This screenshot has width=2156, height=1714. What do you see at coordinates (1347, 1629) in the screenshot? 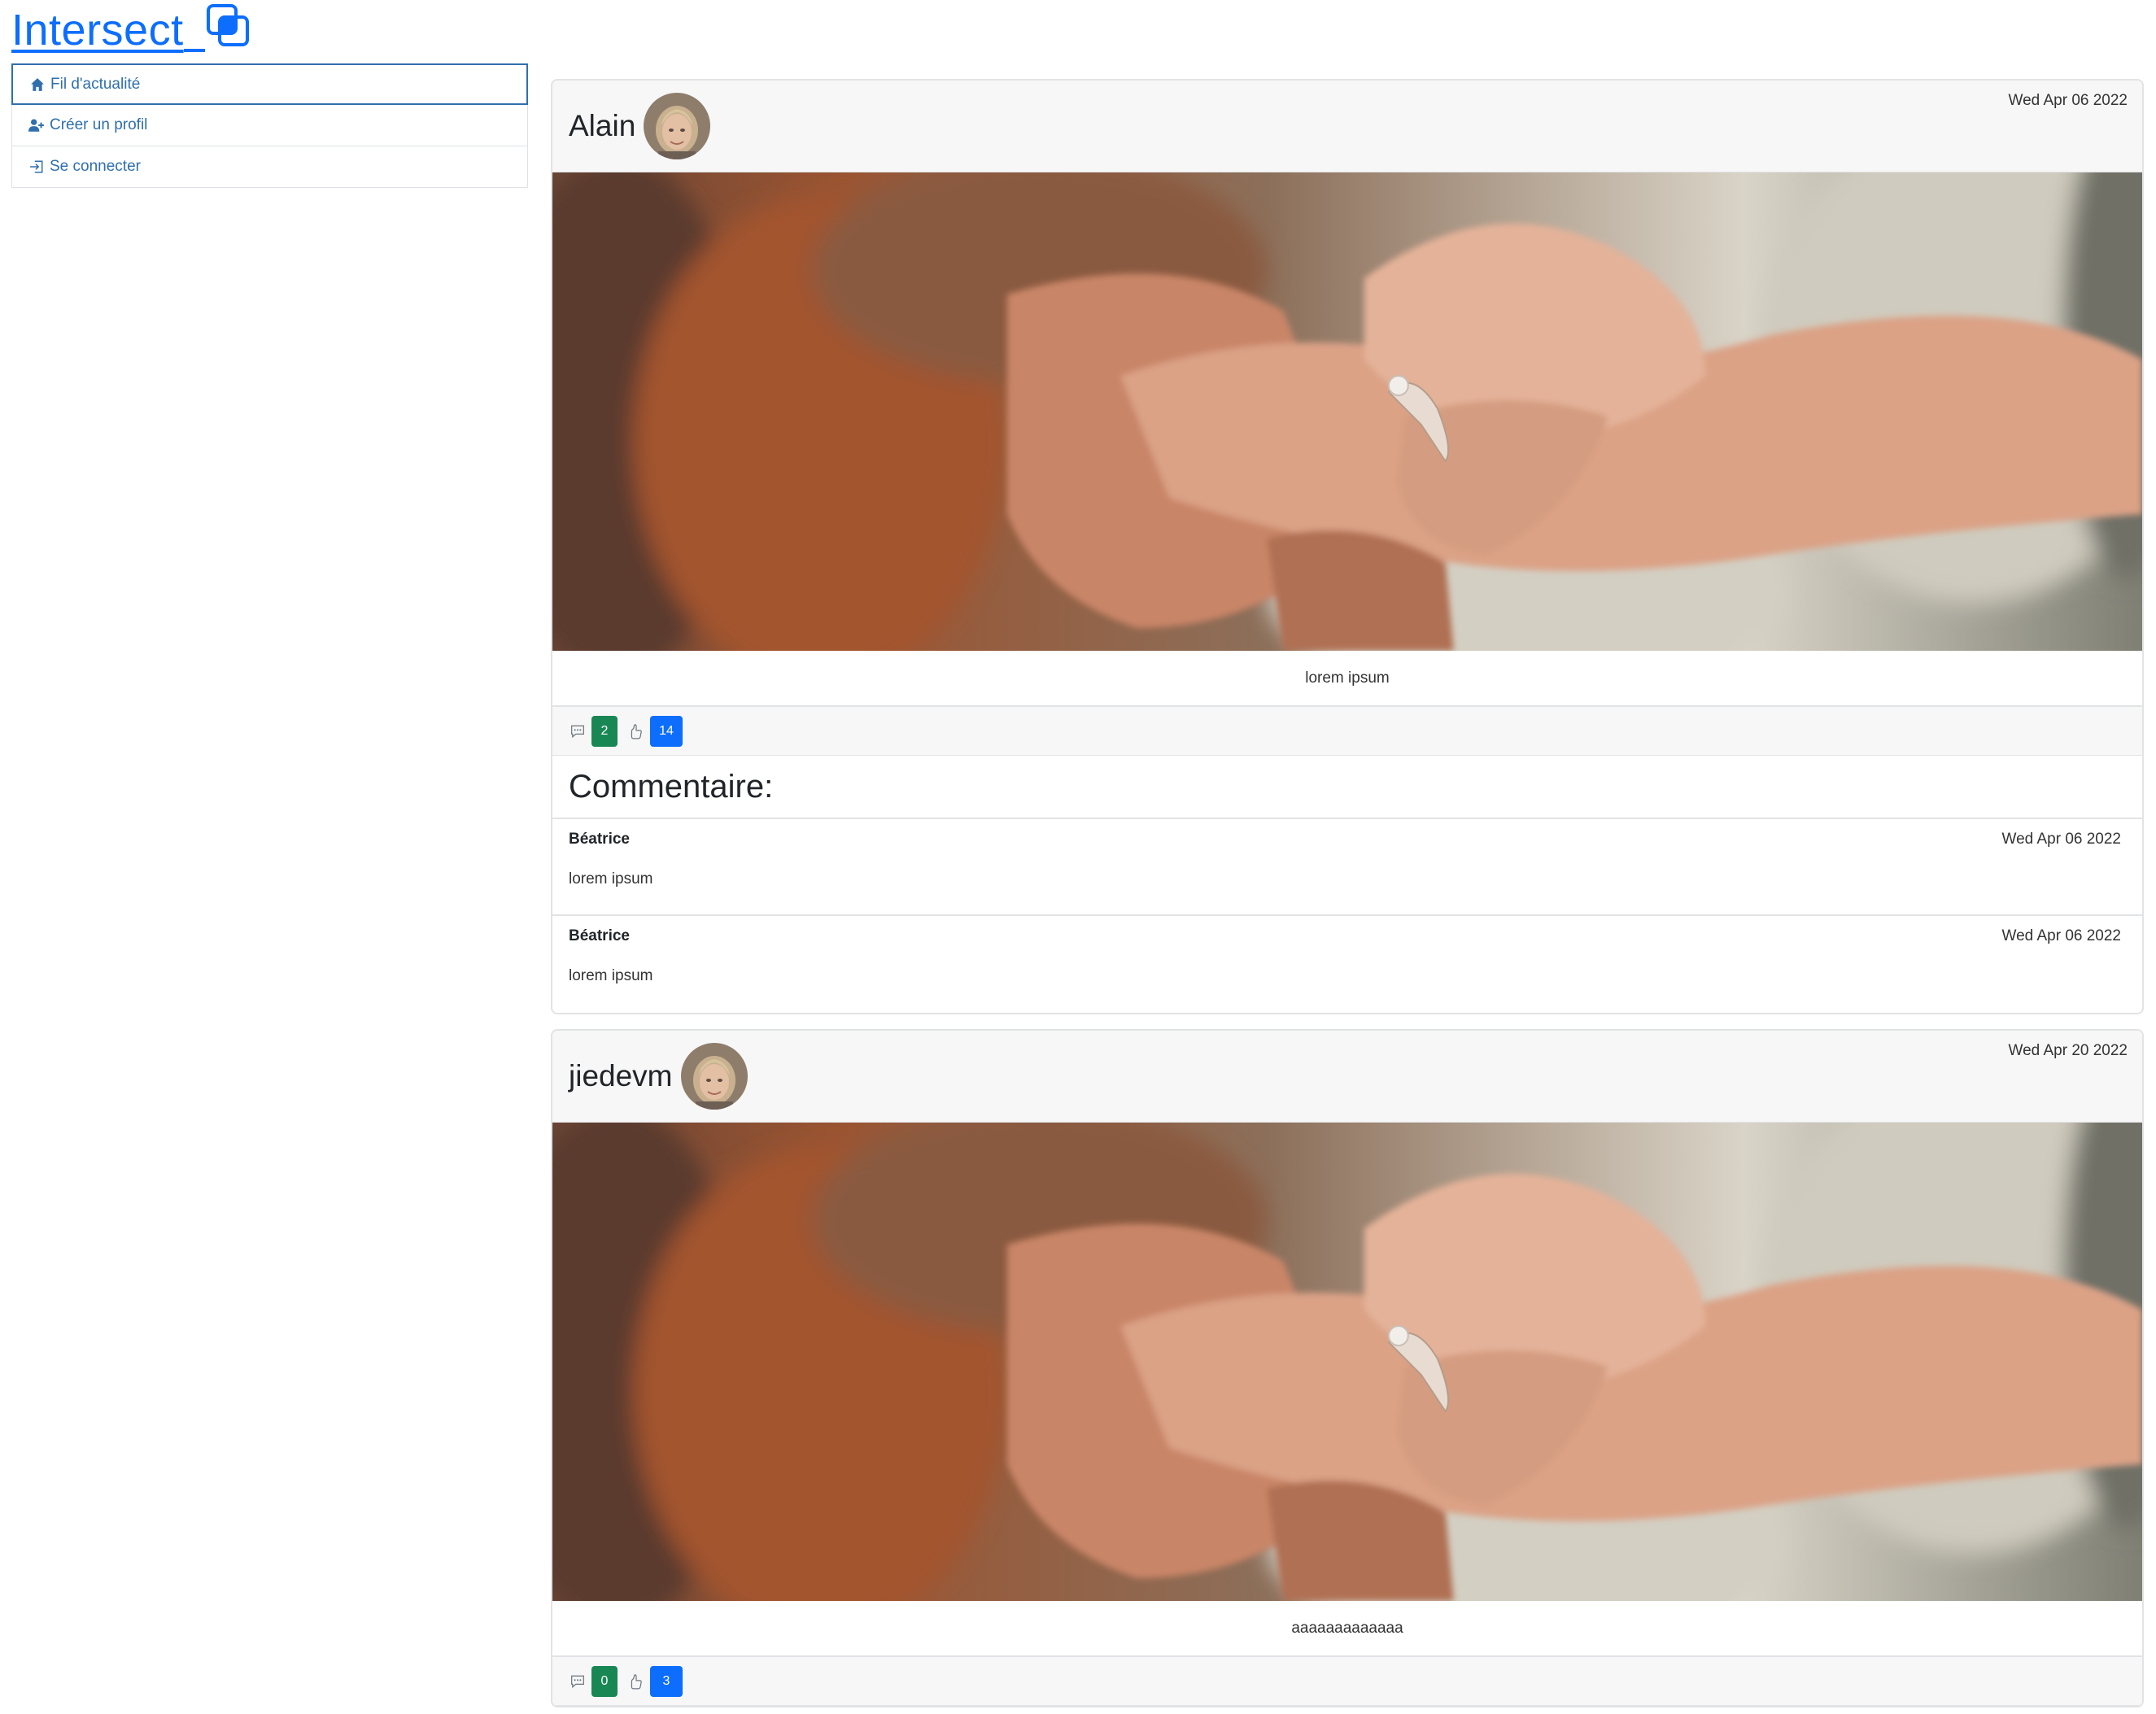
I see `post-caption: aaaaaaaaaaaaa` at bounding box center [1347, 1629].